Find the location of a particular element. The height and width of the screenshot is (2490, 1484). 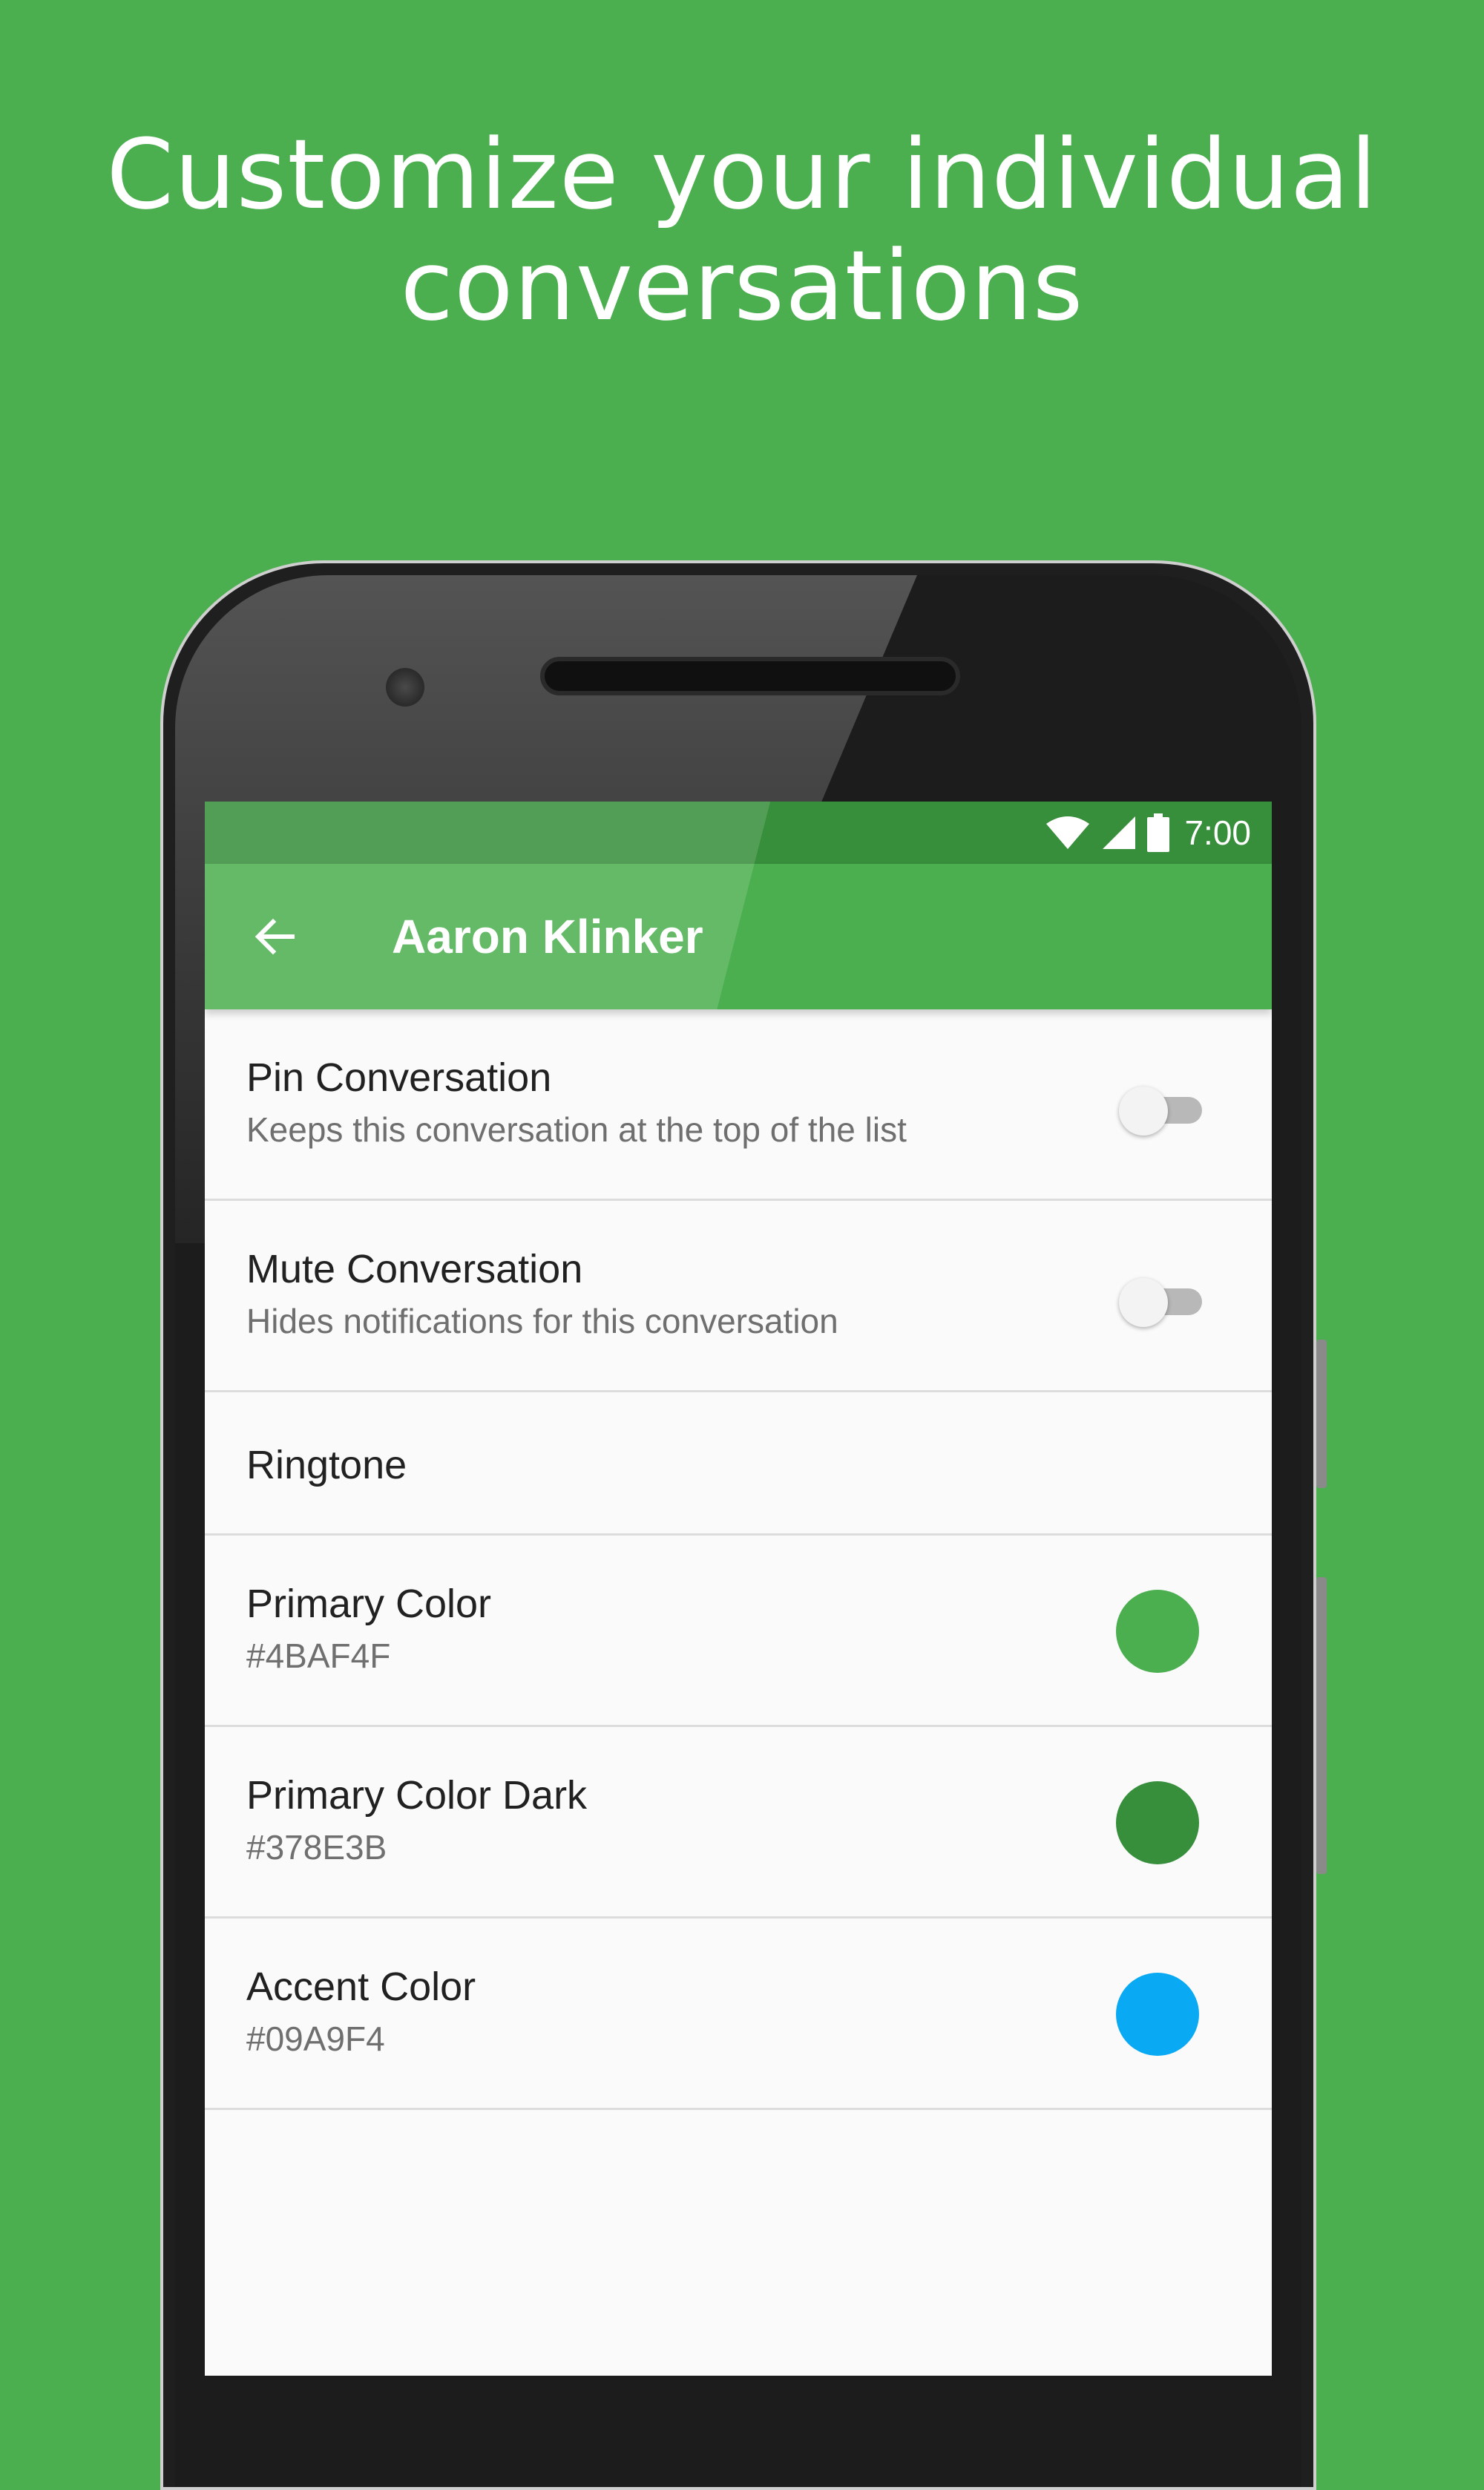

back-button is located at coordinates (274, 936).